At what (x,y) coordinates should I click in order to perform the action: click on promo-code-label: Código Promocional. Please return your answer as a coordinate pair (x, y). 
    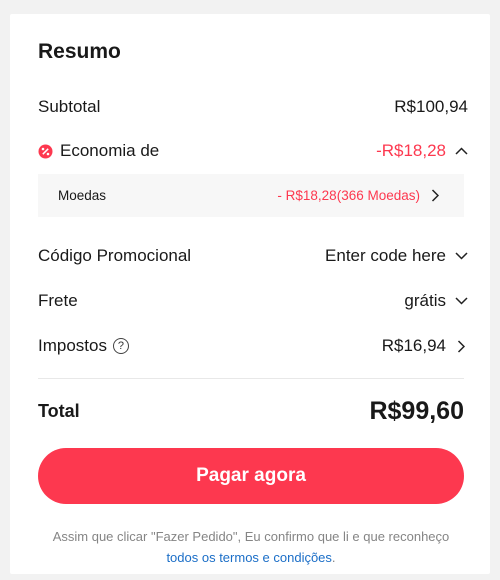
    Looking at the image, I should click on (115, 255).